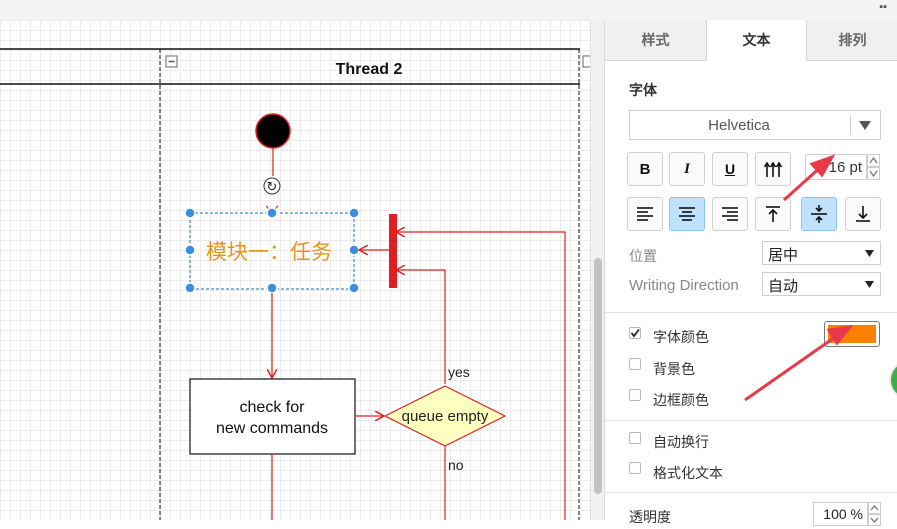  Describe the element at coordinates (421, 327) in the screenshot. I see `edge-yes-to-join` at that location.